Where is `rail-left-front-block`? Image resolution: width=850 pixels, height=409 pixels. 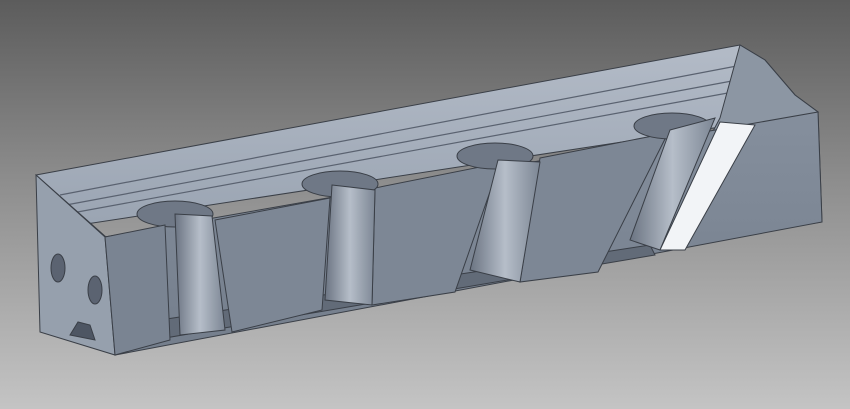
rail-left-front-block is located at coordinates (137, 290).